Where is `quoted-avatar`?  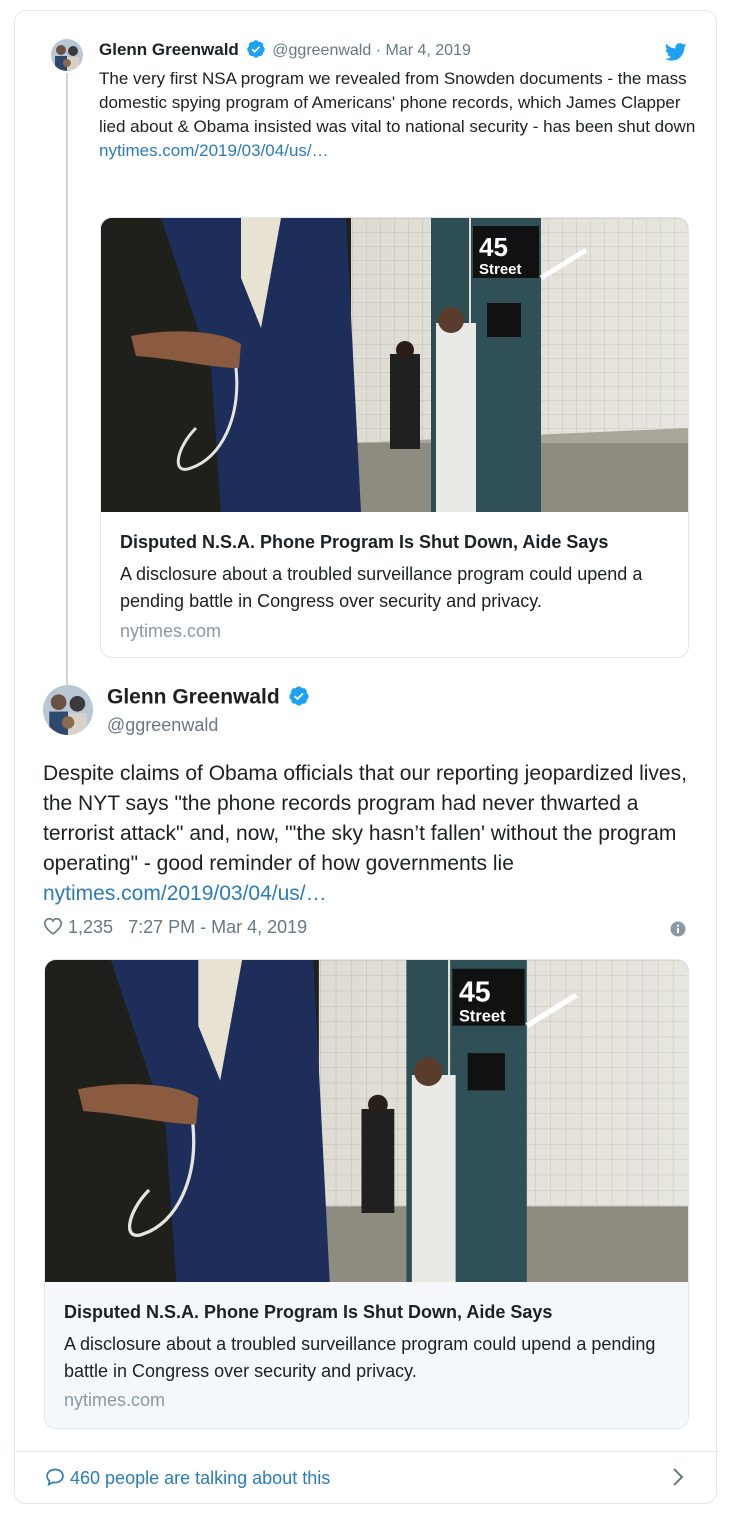
quoted-avatar is located at coordinates (67, 55).